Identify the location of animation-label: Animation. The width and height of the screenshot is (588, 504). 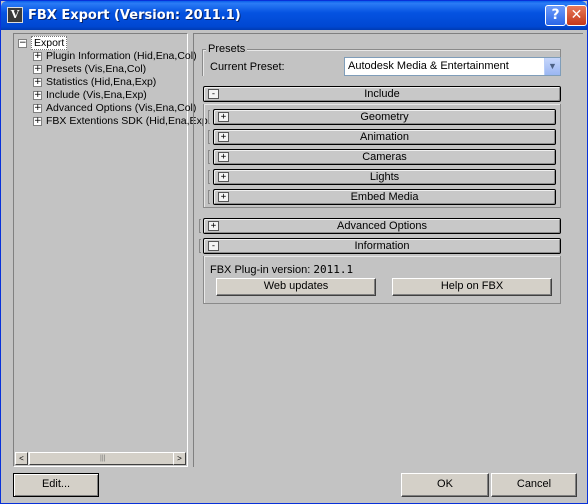
(384, 137).